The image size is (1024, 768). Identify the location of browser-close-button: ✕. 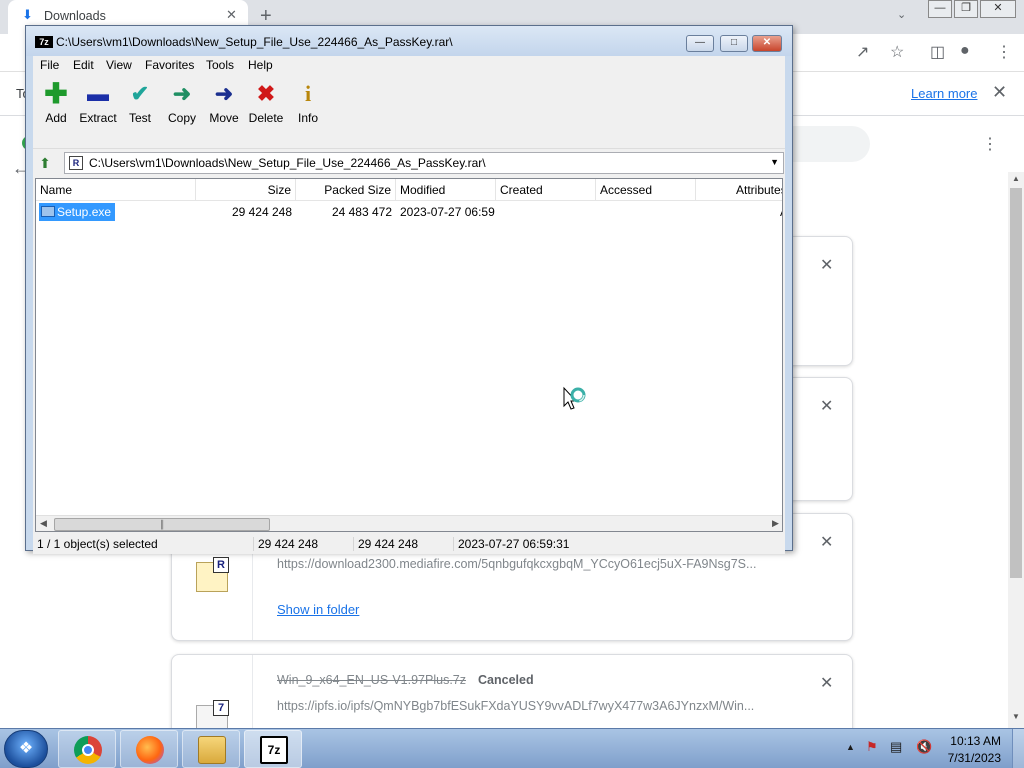
(998, 9).